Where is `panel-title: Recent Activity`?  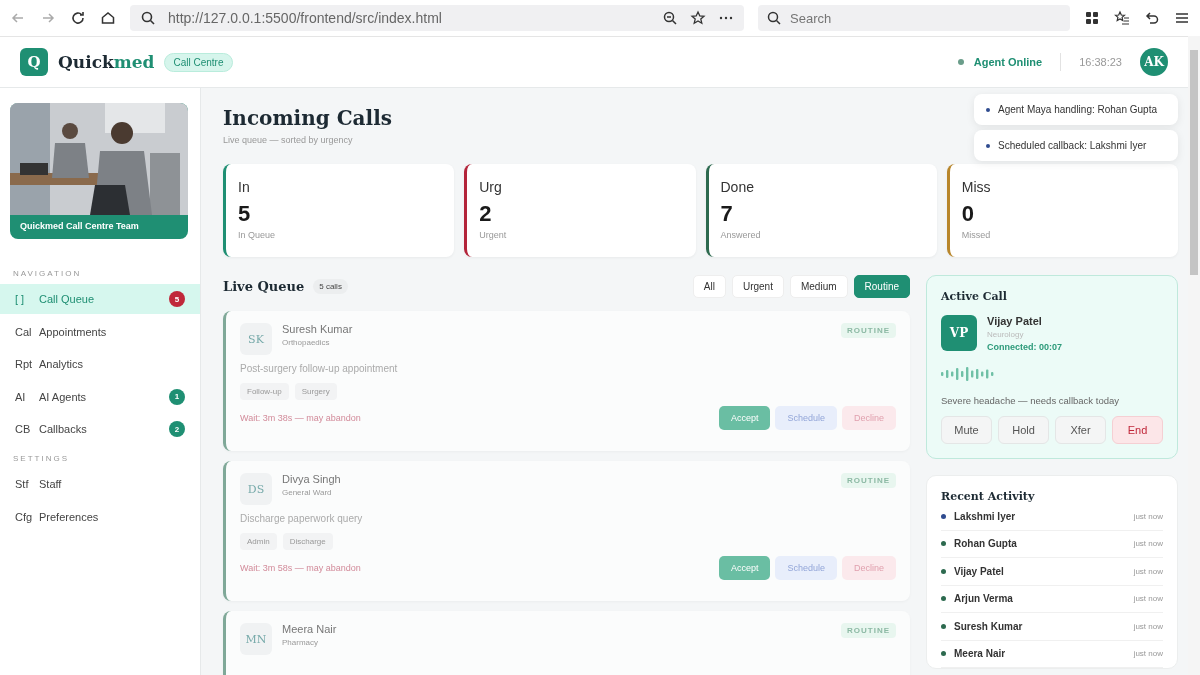
panel-title: Recent Activity is located at coordinates (988, 496).